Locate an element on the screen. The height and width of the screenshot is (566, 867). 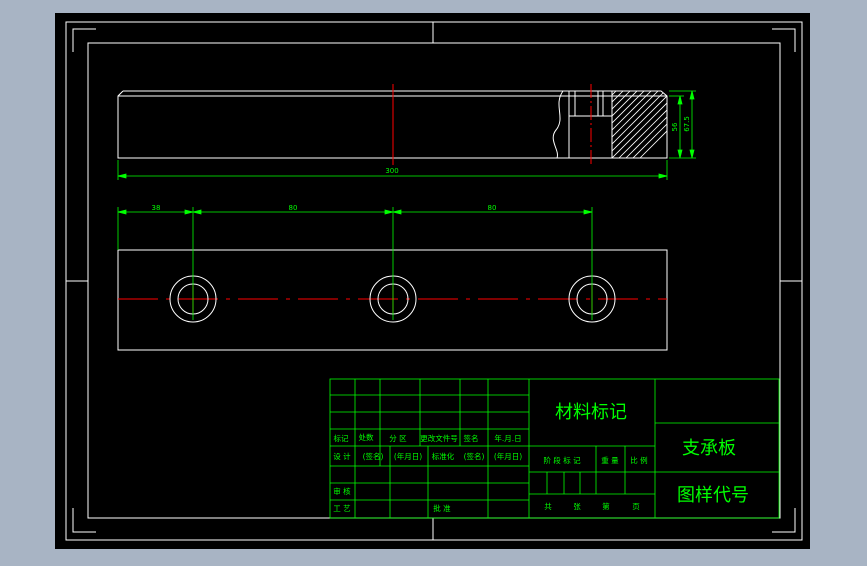
dim-hole-offset-1: 38 is located at coordinates (156, 208).